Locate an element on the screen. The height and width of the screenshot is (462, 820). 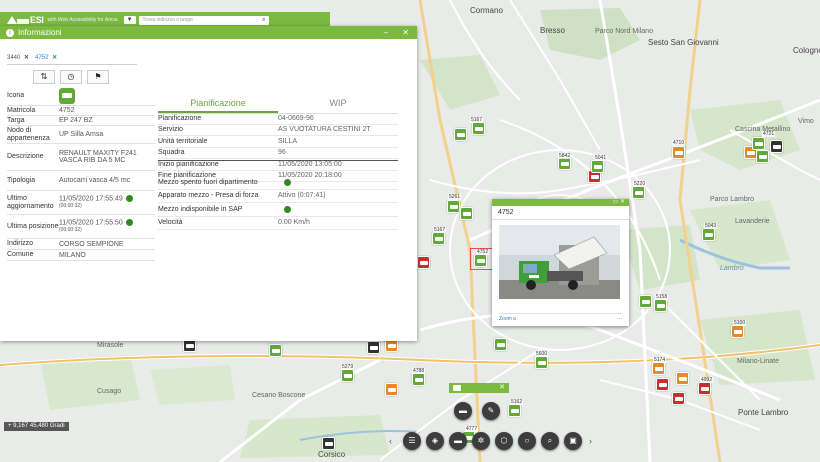
marker-label: 5220 is located at coordinates (640, 184).